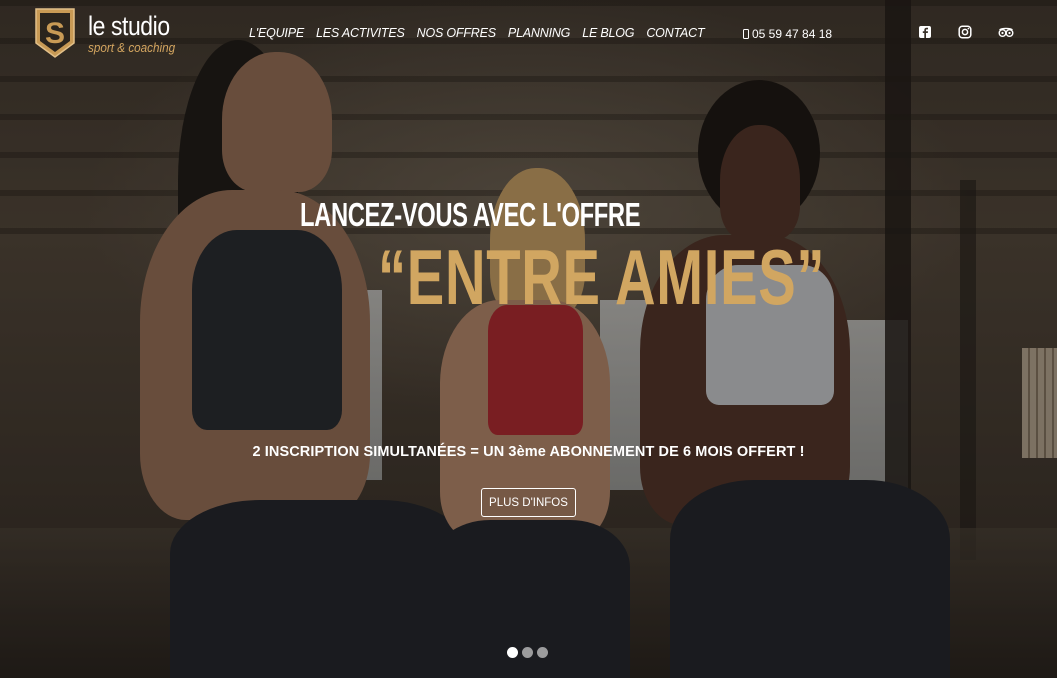 The image size is (1057, 678). What do you see at coordinates (746, 34) in the screenshot?
I see `mobile-phone-icon` at bounding box center [746, 34].